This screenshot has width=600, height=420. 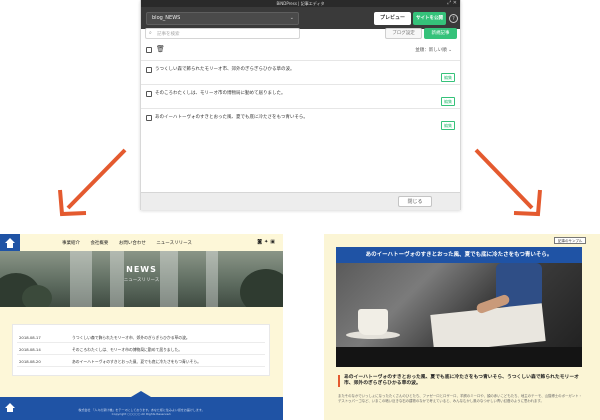 What do you see at coordinates (136, 362) in the screenshot?
I see `news-title: あのイーハトーヴォのすきとおった風、夏でも底に冷たさをもつ青いそら。` at bounding box center [136, 362].